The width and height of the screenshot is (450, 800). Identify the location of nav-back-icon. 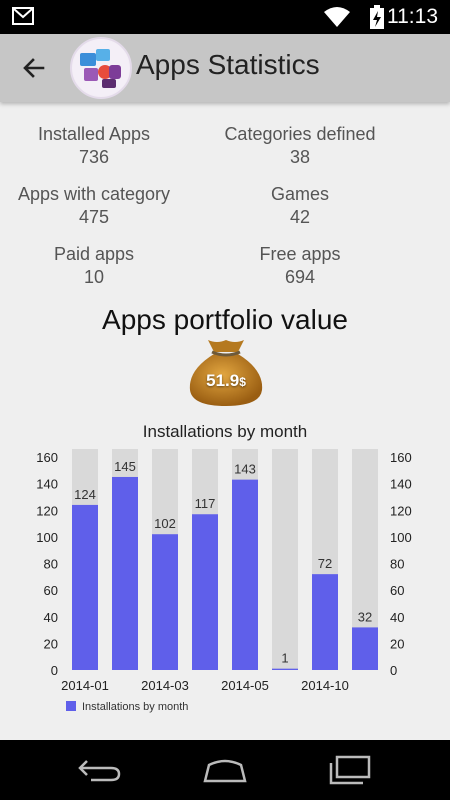
(99, 771).